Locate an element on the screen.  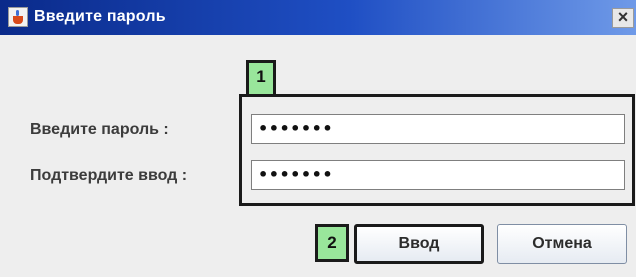
title-bar: Введите пароль × is located at coordinates (318, 17).